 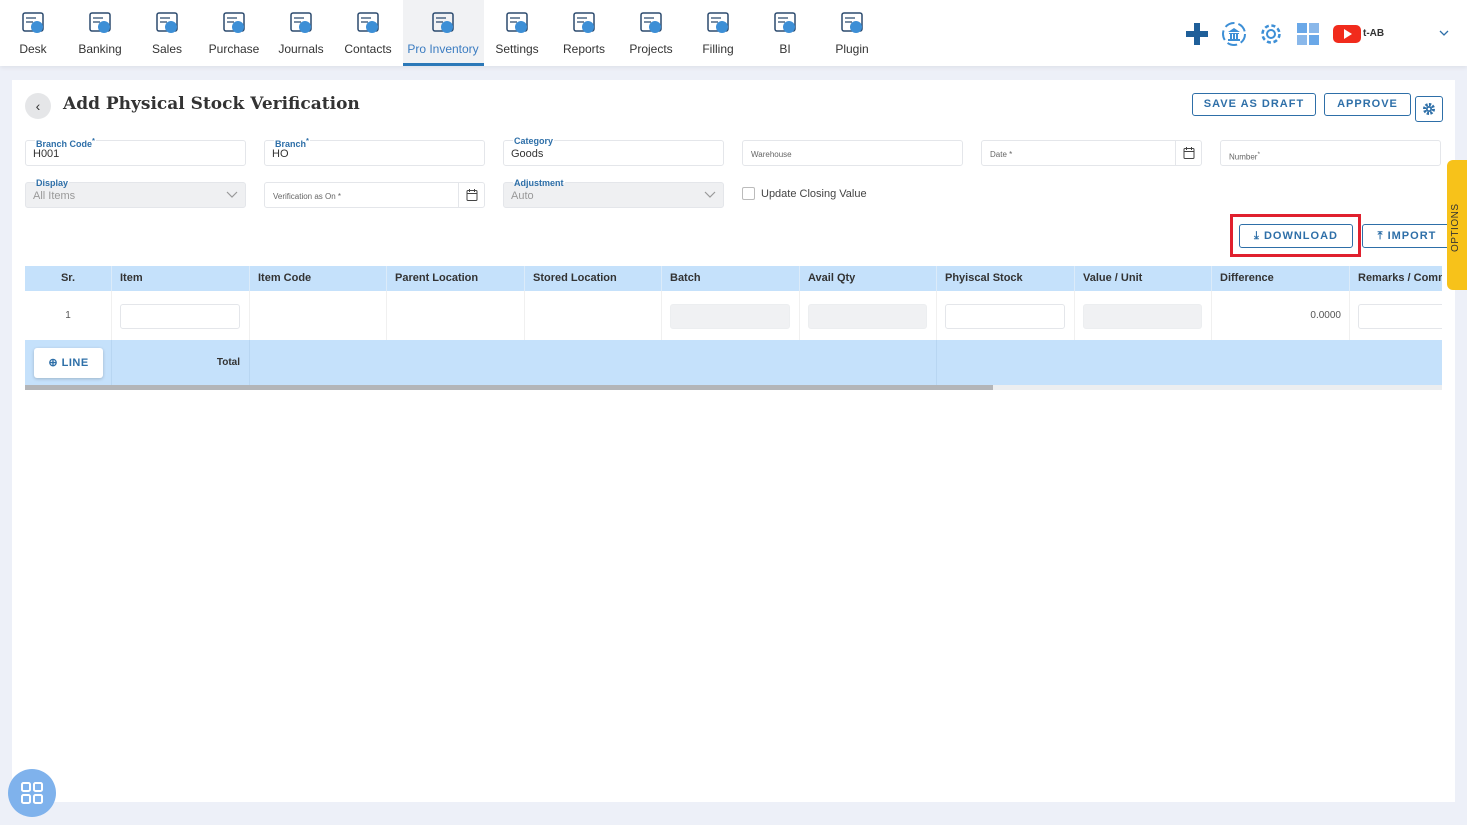 I want to click on nav-item-label: Sales, so click(x=167, y=49).